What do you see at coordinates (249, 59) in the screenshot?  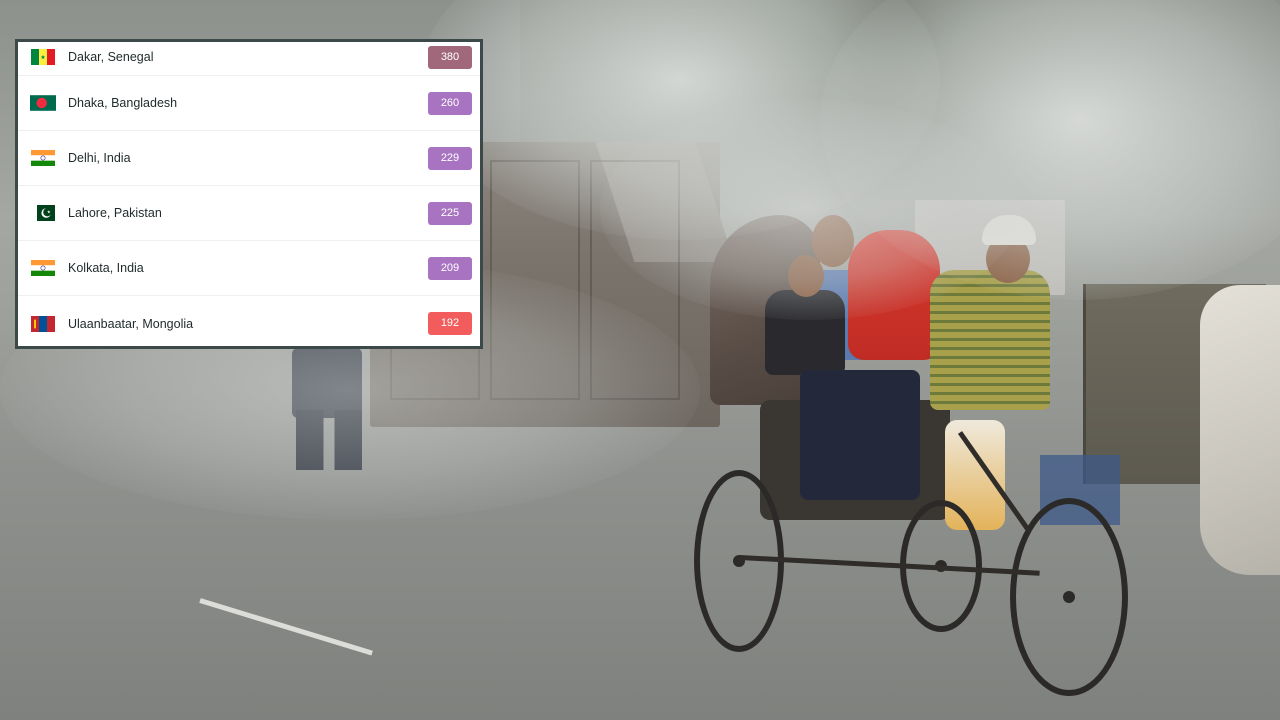 I see `list-item: Dakar, Senegal 380` at bounding box center [249, 59].